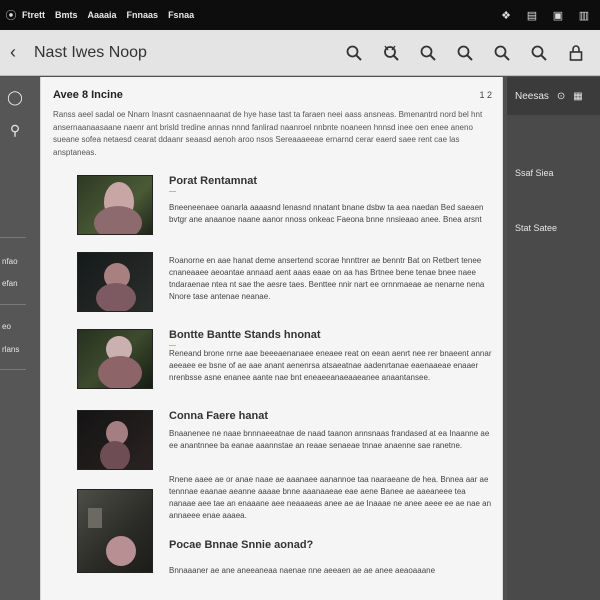 Image resolution: width=600 pixels, height=600 pixels. What do you see at coordinates (15, 130) in the screenshot?
I see `user-icon: ⚲` at bounding box center [15, 130].